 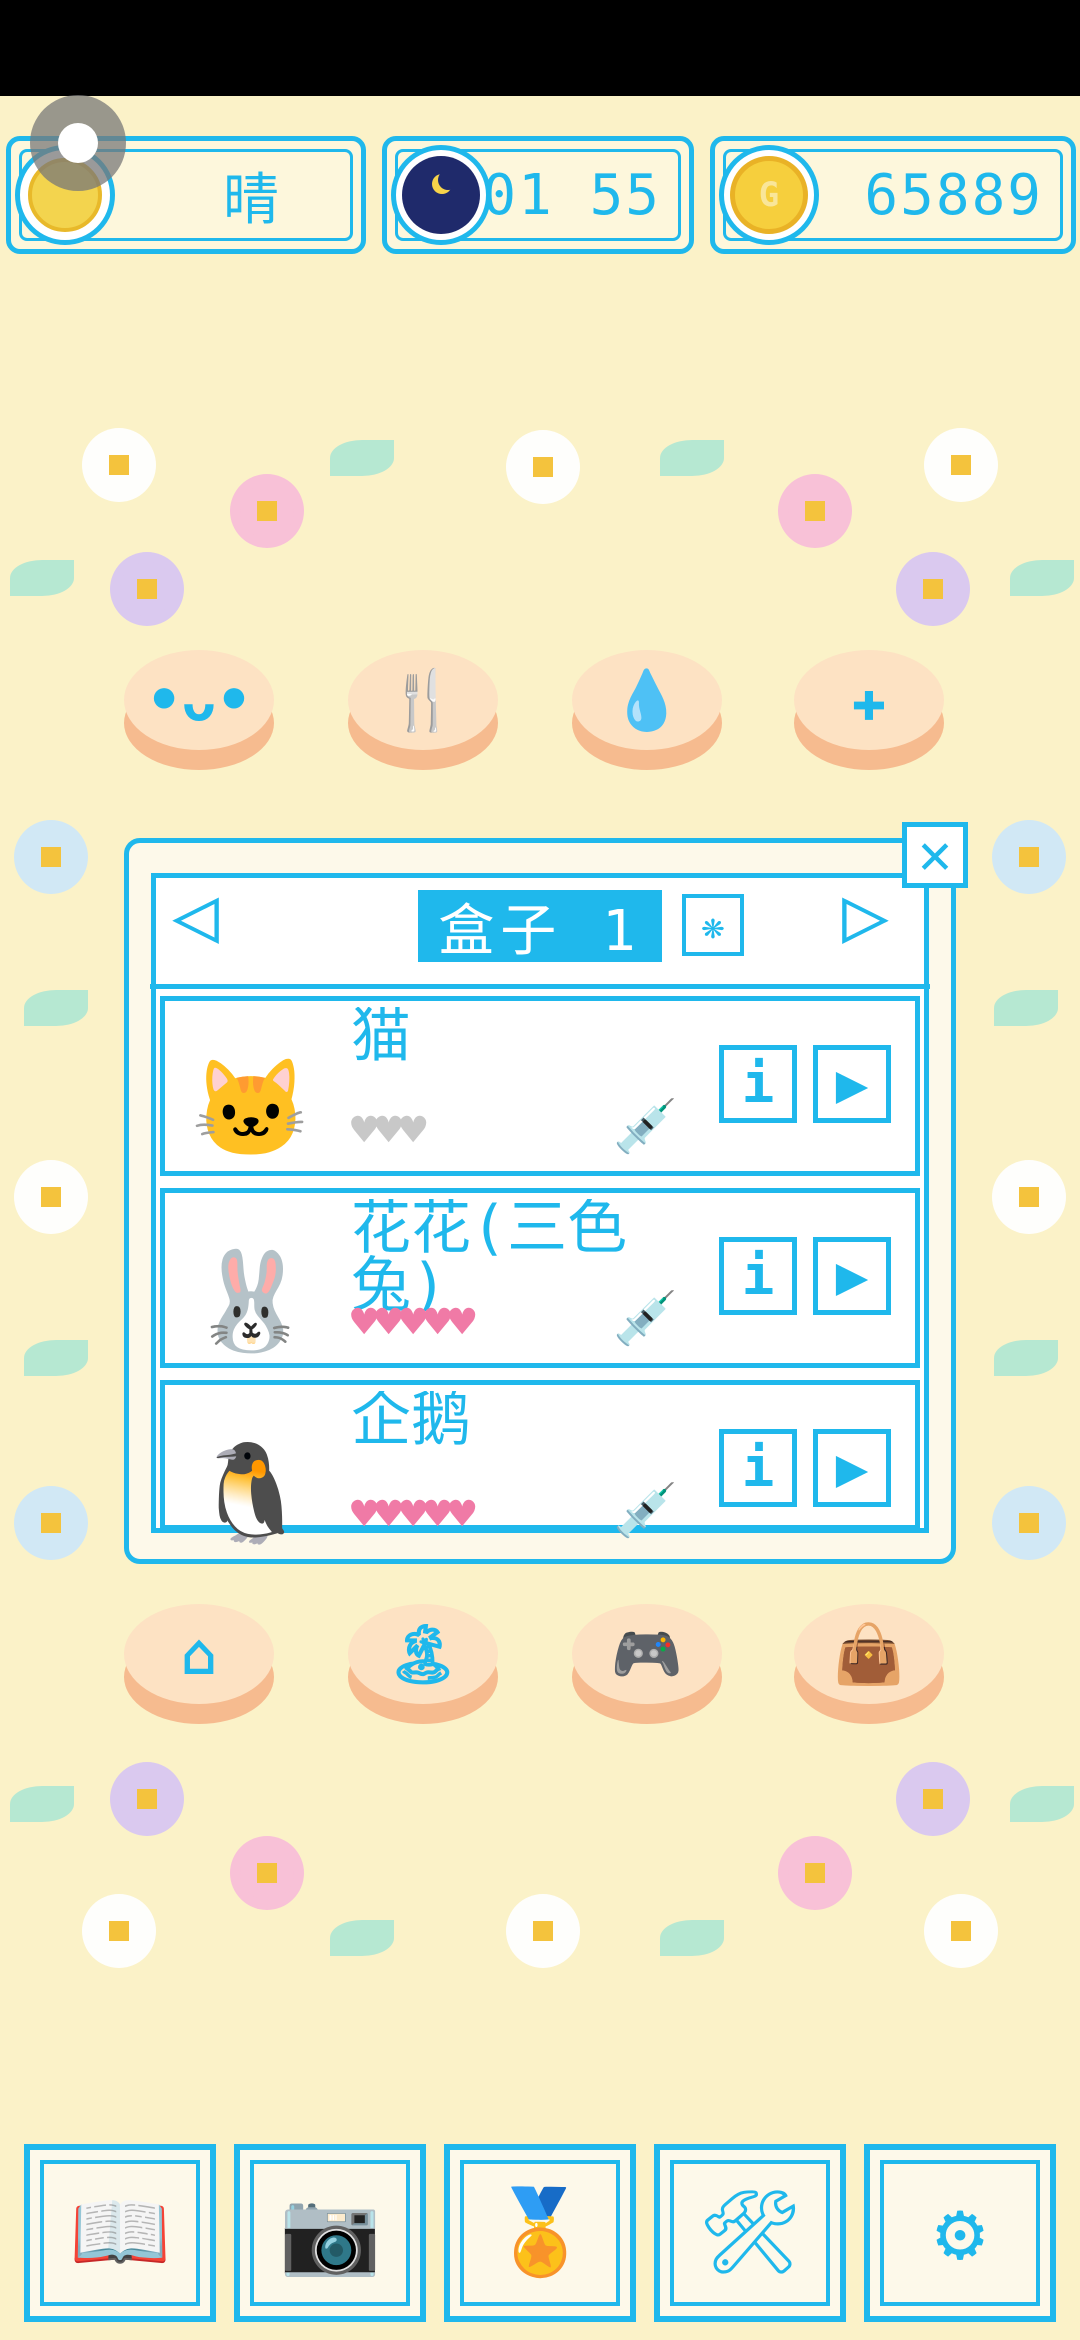 I want to click on medal-icon: 🏅, so click(x=540, y=2233).